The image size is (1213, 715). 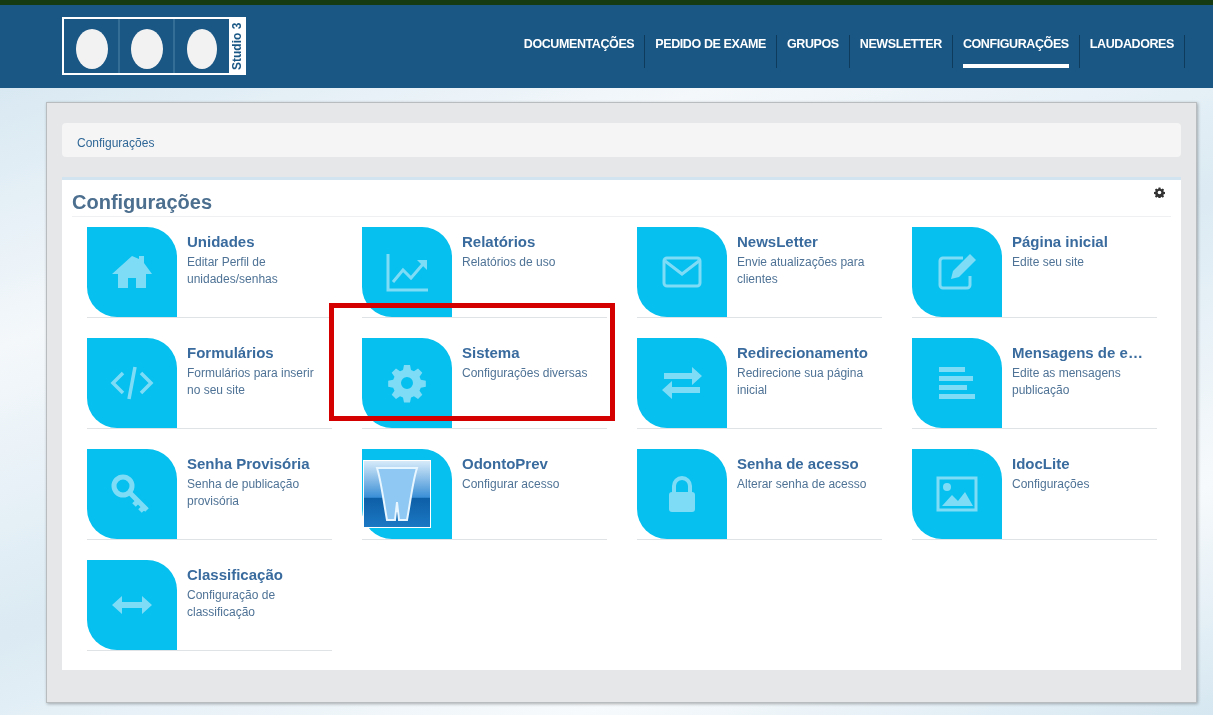 I want to click on breadcrumb-link: Configurações, so click(x=116, y=143).